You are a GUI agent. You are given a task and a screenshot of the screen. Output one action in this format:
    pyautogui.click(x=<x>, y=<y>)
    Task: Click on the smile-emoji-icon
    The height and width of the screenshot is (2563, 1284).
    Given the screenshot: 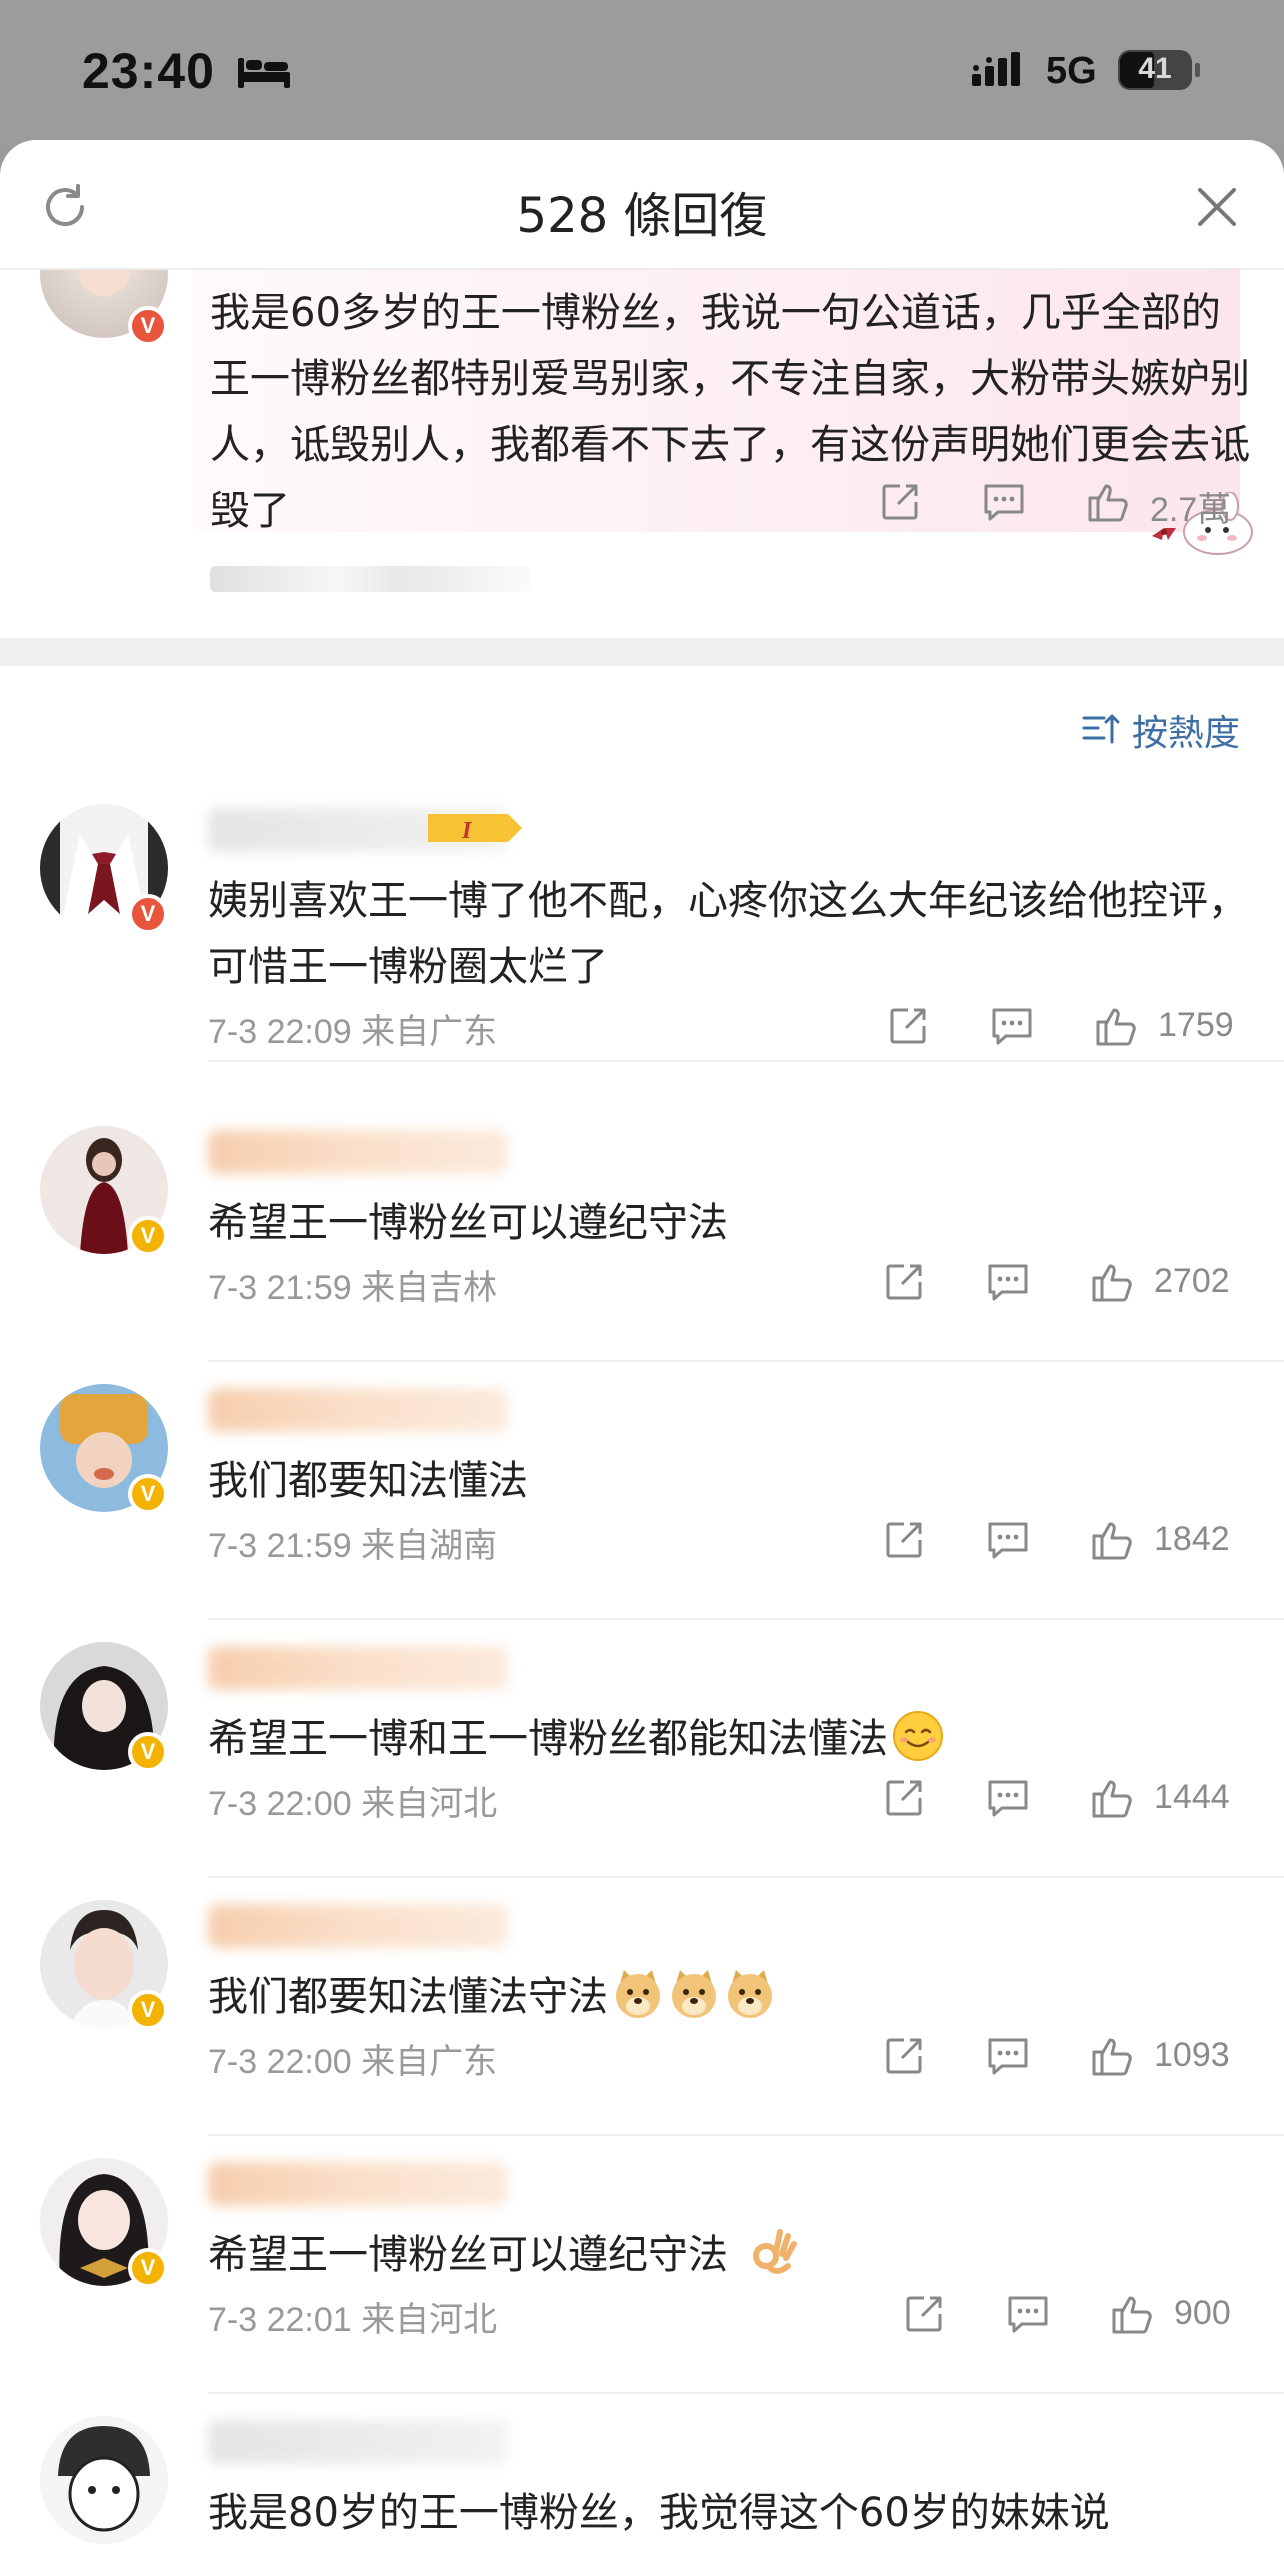 What is the action you would take?
    pyautogui.click(x=918, y=1736)
    